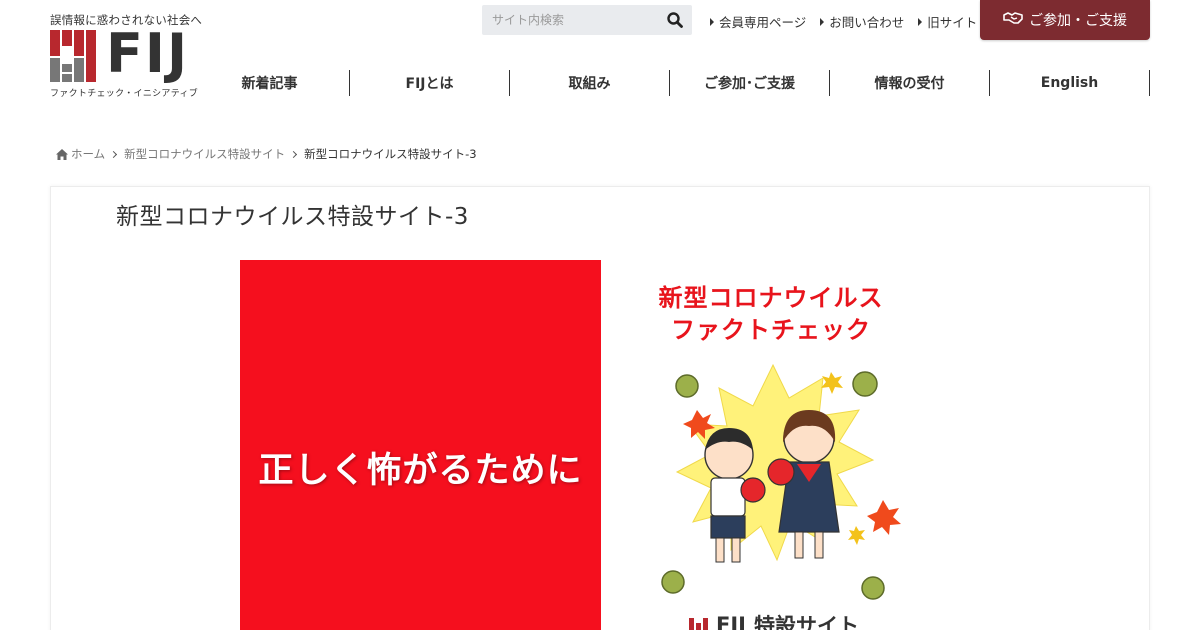 Image resolution: width=1200 pixels, height=630 pixels. I want to click on nav-item-join: ご参加･ご支援, so click(750, 83).